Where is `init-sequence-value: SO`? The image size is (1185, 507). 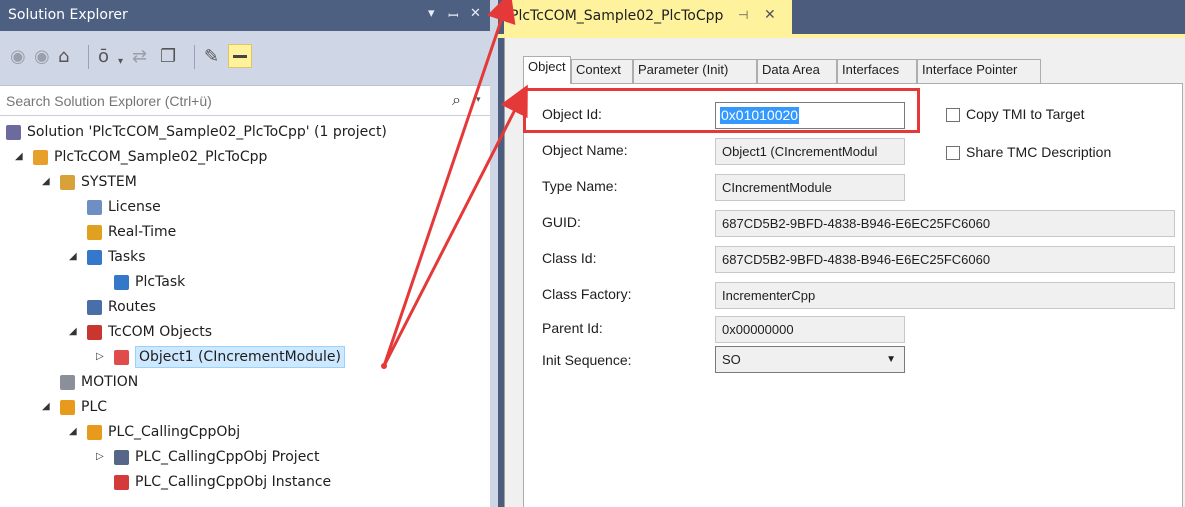
init-sequence-value: SO is located at coordinates (731, 359).